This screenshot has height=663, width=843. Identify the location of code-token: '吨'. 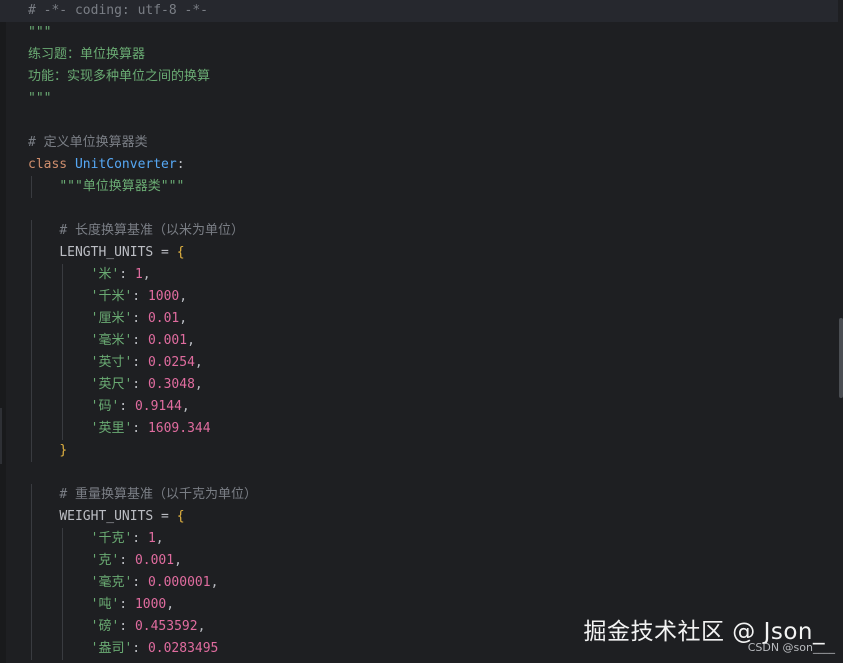
(105, 604).